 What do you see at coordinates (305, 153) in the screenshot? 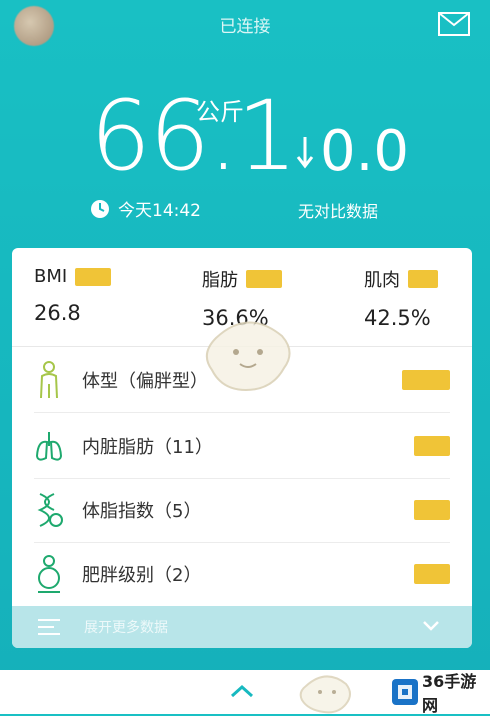
I see `arrow-down-icon` at bounding box center [305, 153].